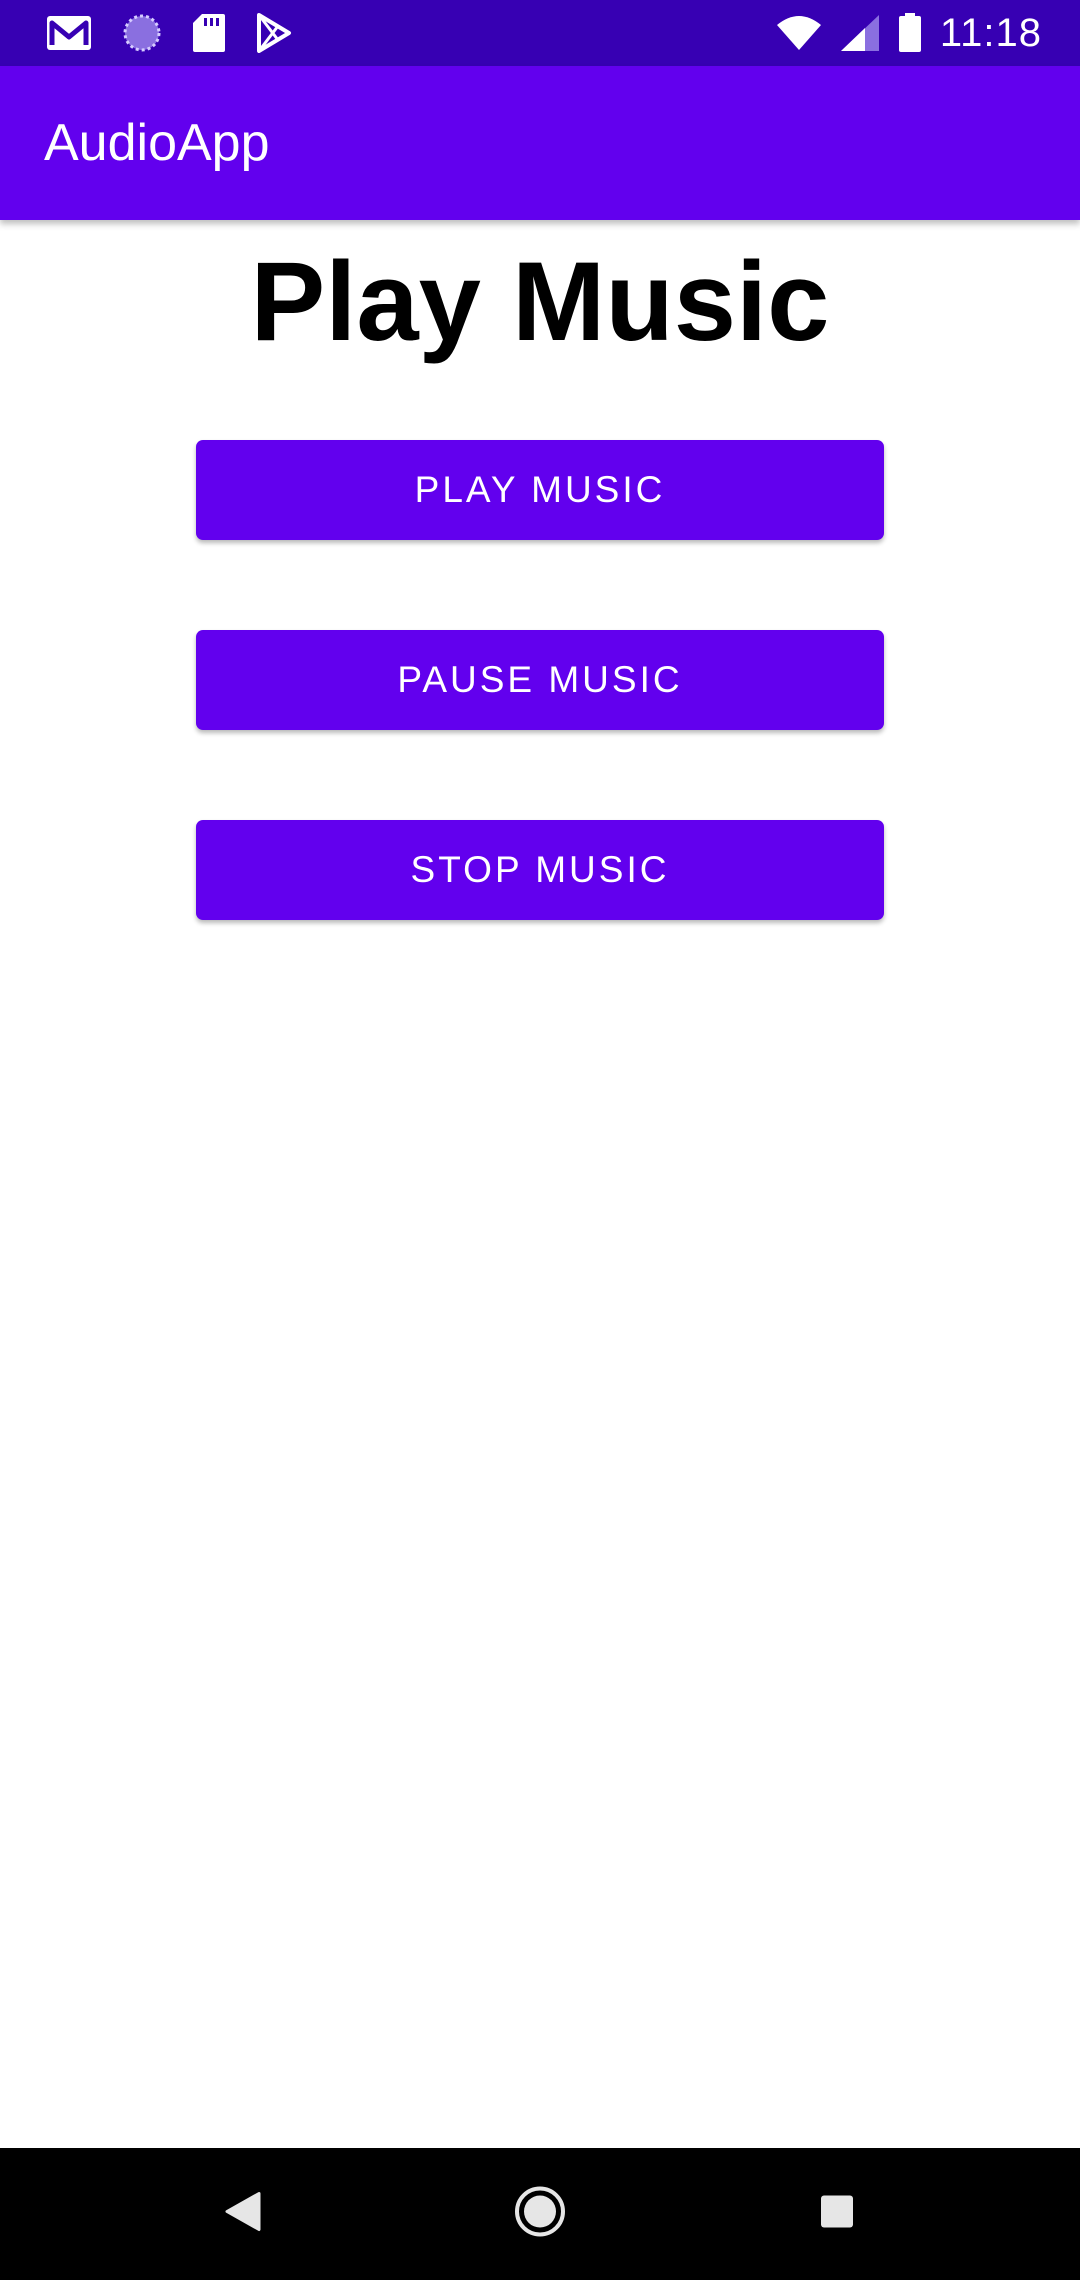  What do you see at coordinates (157, 143) in the screenshot?
I see `app-title: AudioApp` at bounding box center [157, 143].